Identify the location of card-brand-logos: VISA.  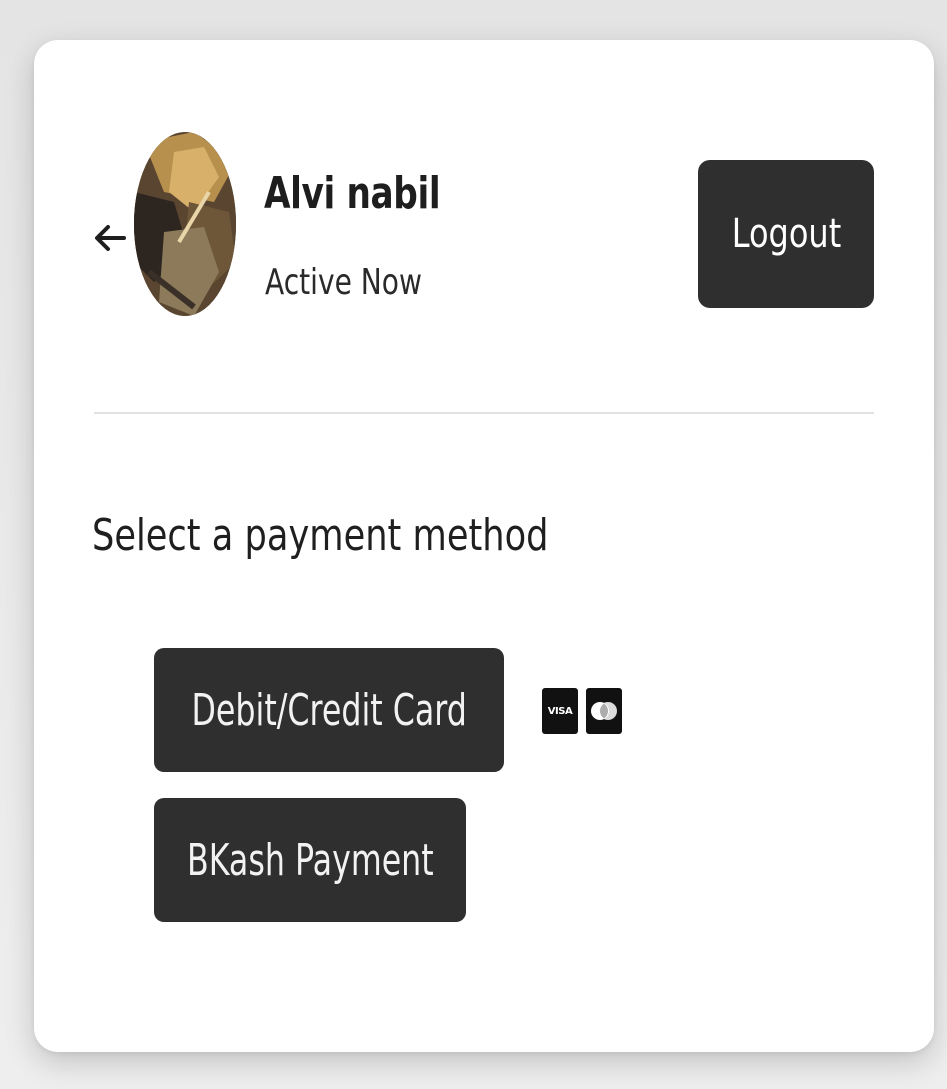
(582, 711).